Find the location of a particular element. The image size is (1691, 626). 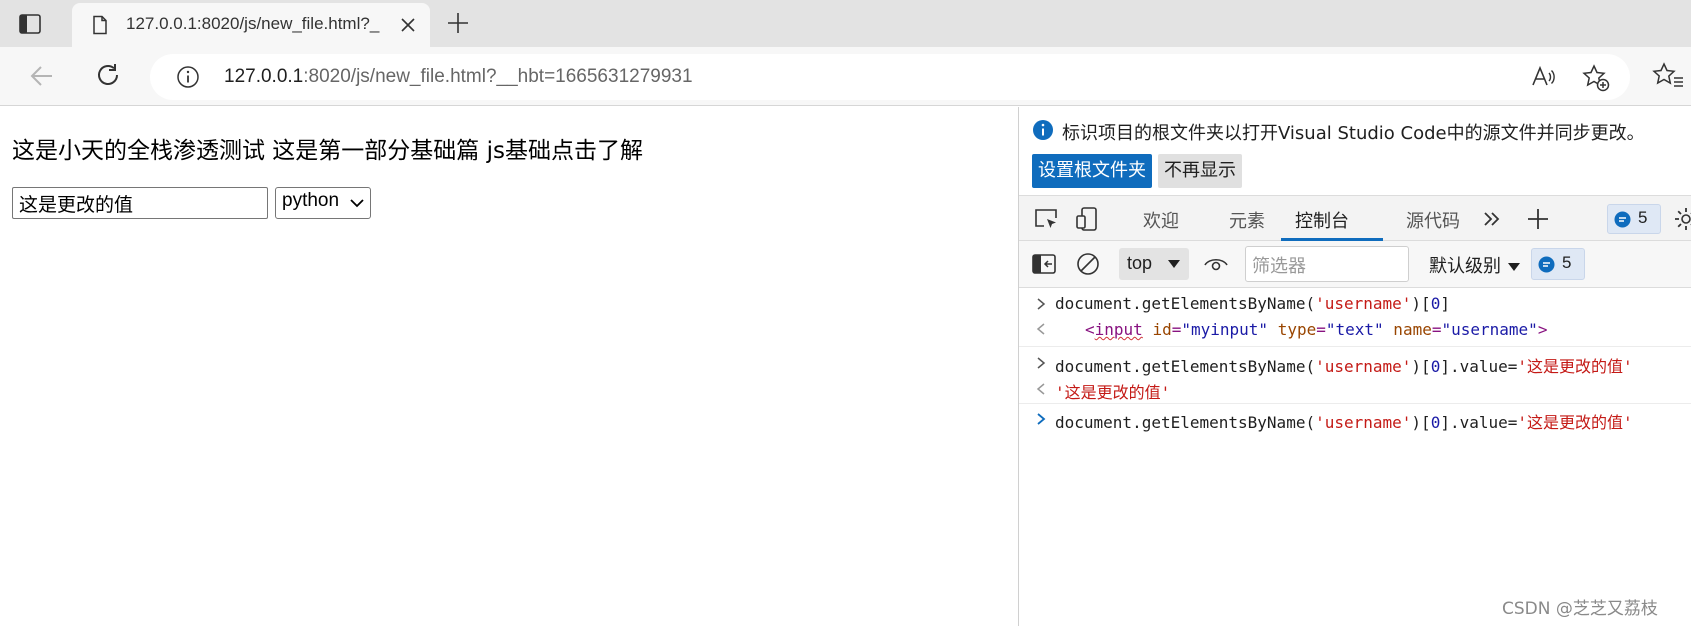

more-tabs-icon is located at coordinates (1492, 219).